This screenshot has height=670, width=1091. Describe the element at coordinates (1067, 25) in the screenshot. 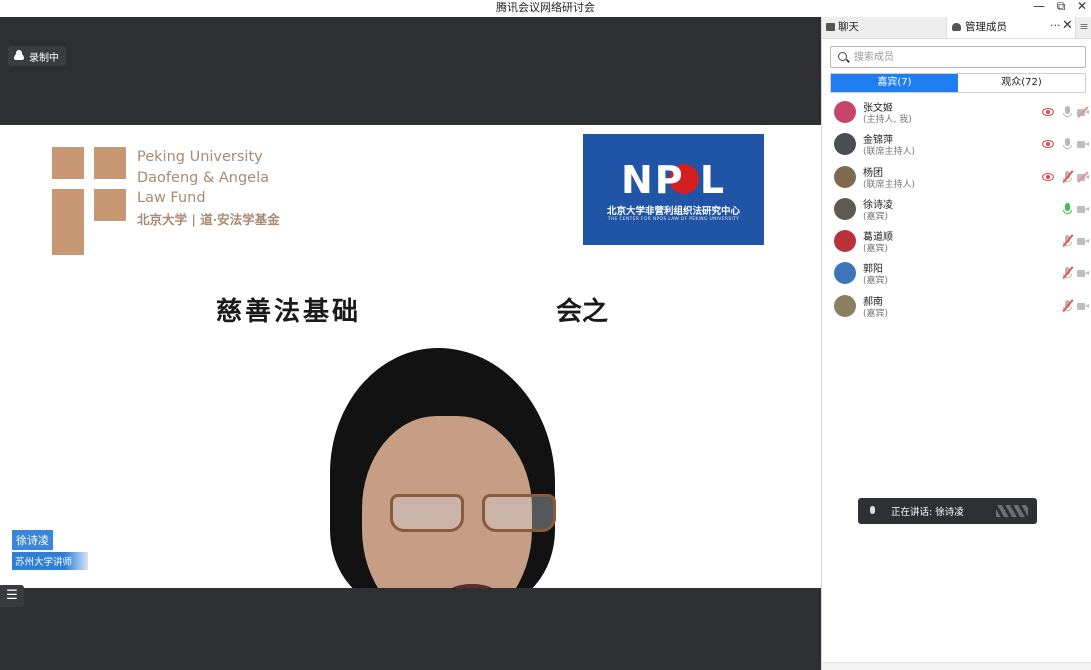

I see `close-panel-button: ✕` at that location.